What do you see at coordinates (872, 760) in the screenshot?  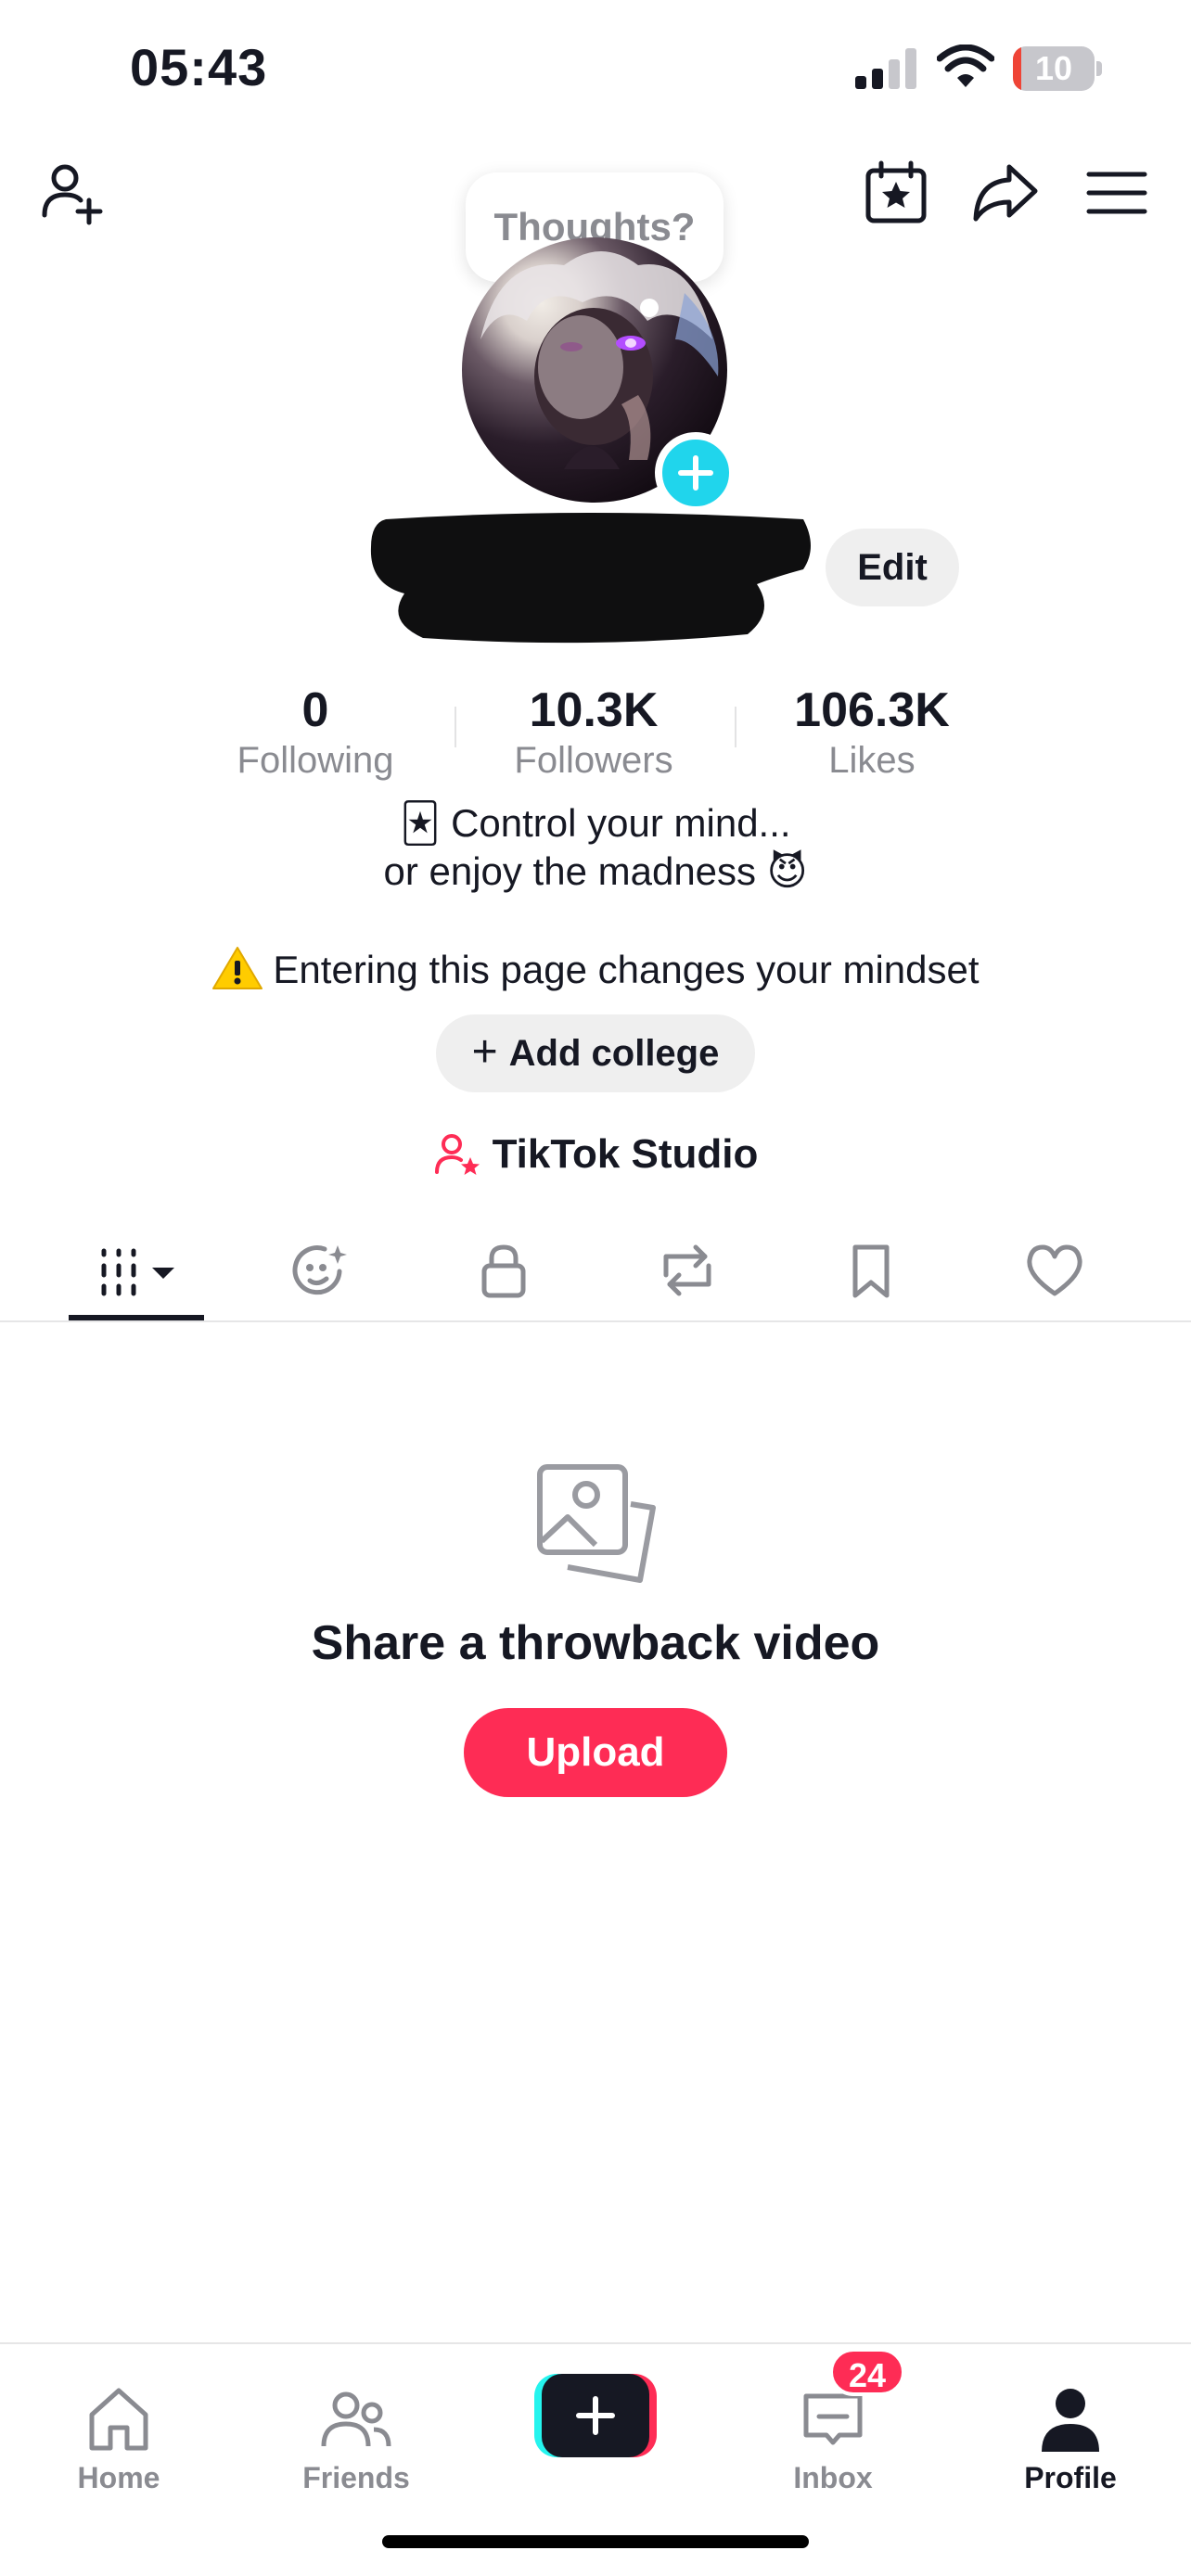 I see `likes-label: Likes` at bounding box center [872, 760].